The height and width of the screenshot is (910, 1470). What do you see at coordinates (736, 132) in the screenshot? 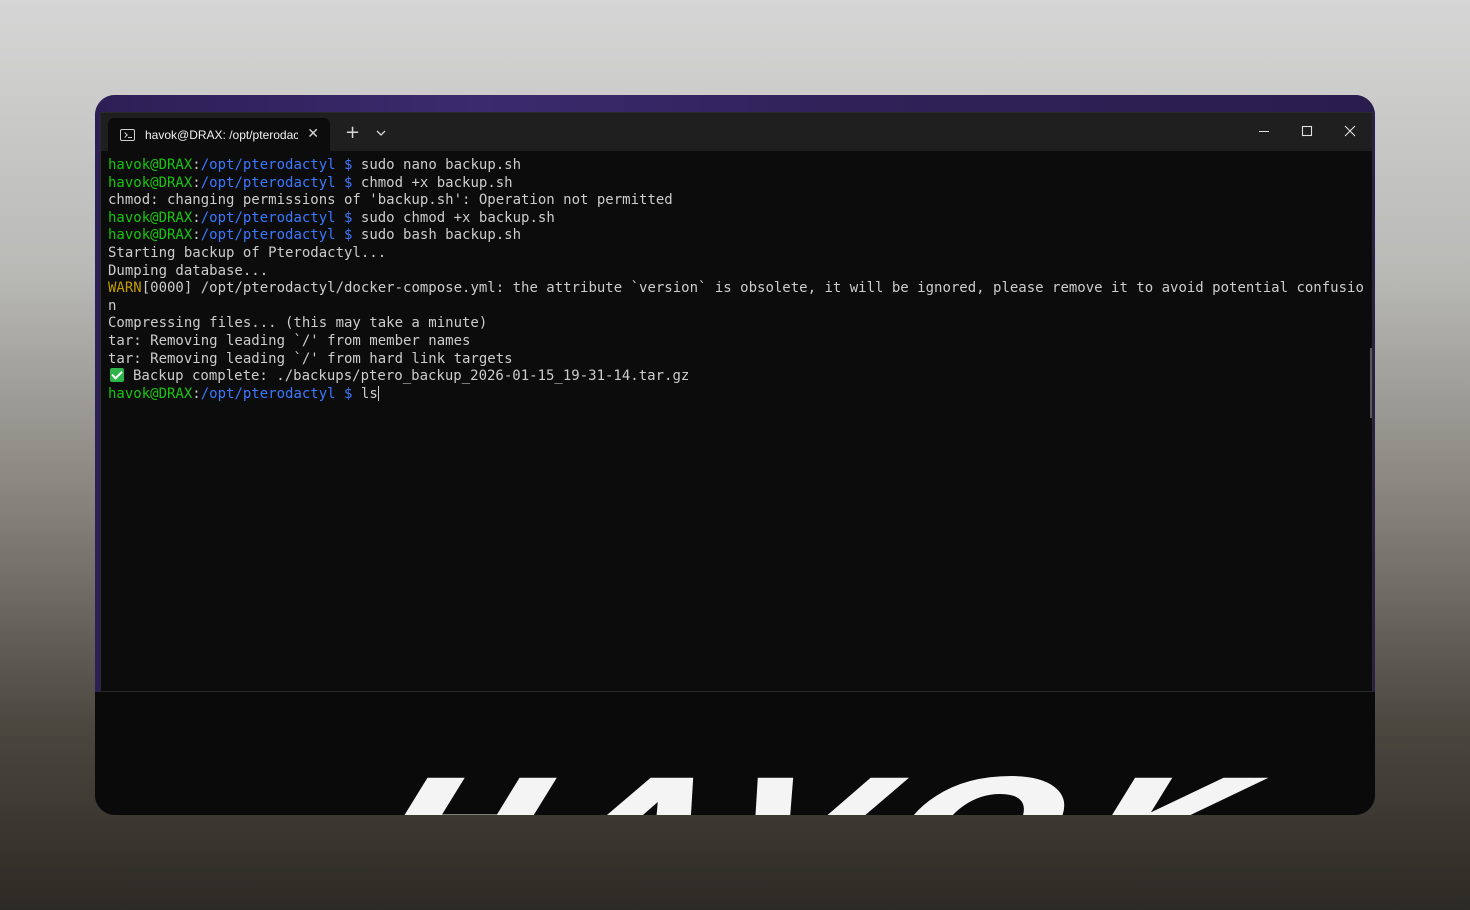
I see `title-bar: havok@DRAX: /opt/pterodactyl ✕ +` at bounding box center [736, 132].